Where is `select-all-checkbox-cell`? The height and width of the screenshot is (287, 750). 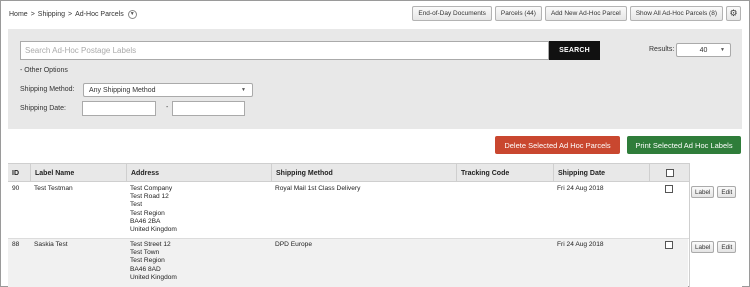 select-all-checkbox-cell is located at coordinates (669, 173).